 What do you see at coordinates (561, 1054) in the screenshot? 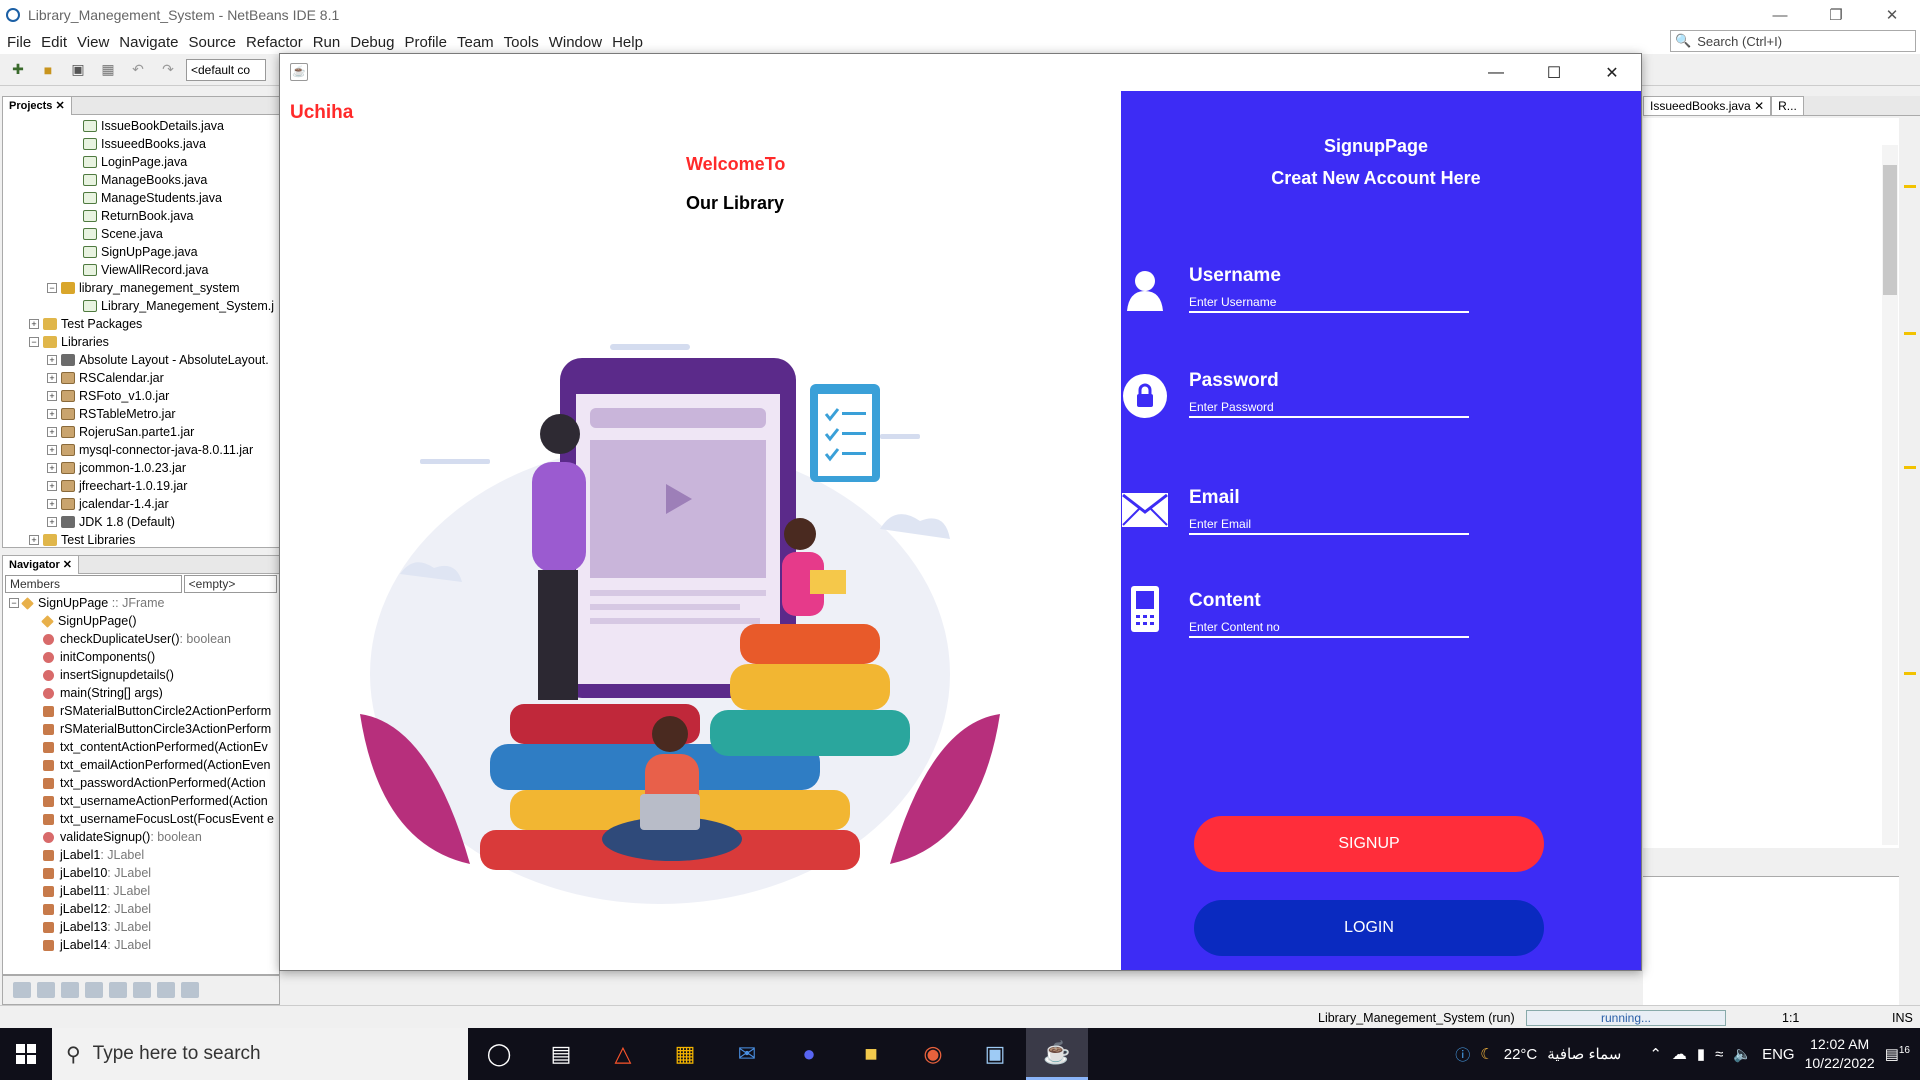
I see `task-view-icon: ▤` at bounding box center [561, 1054].